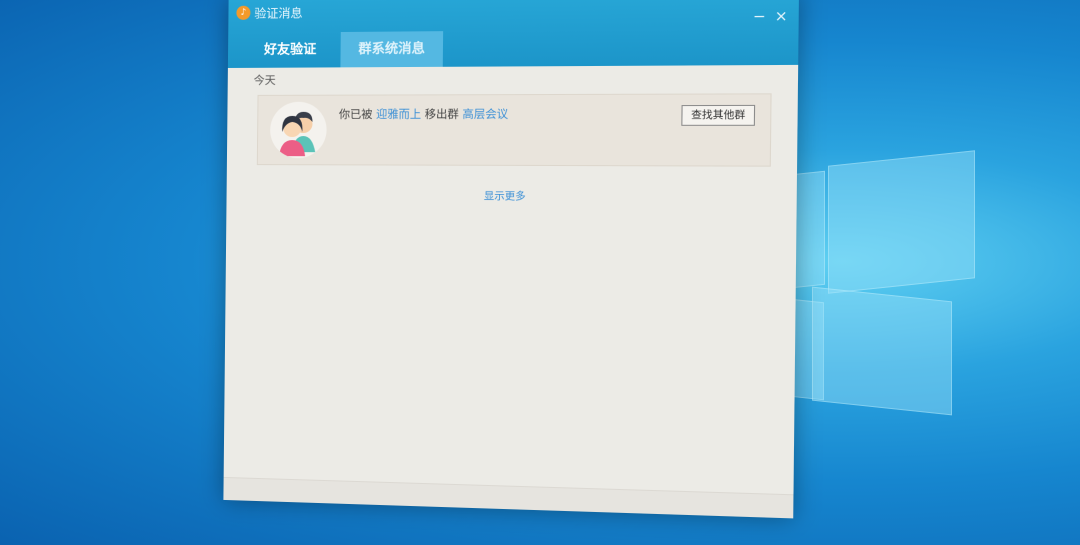 The height and width of the screenshot is (545, 1080). I want to click on minimize-icon: −, so click(760, 17).